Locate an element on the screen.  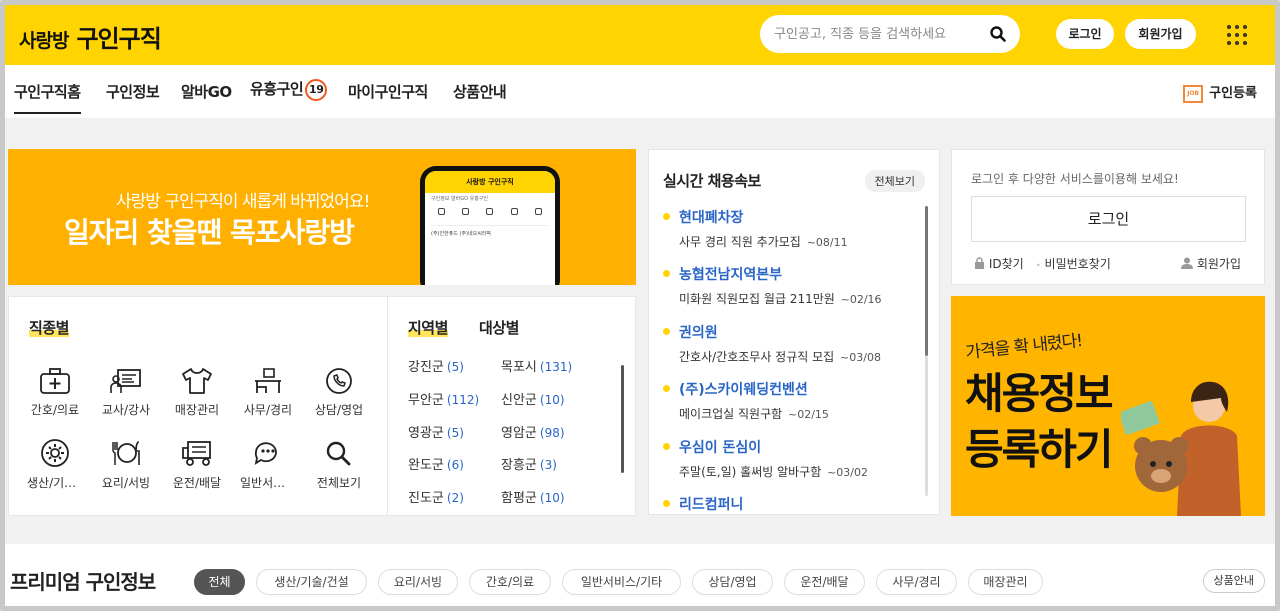
tab-by-target: 대상별 is located at coordinates (499, 327).